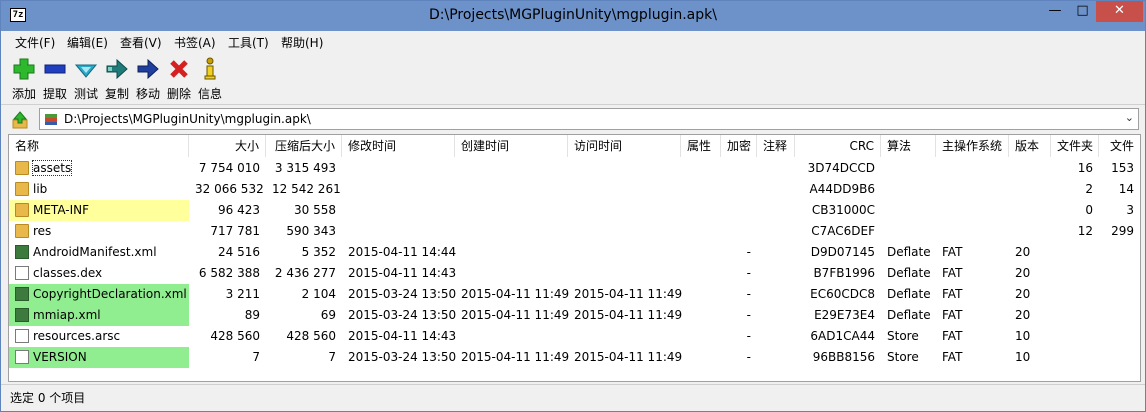  I want to click on menu-help: 帮助(H), so click(302, 42).